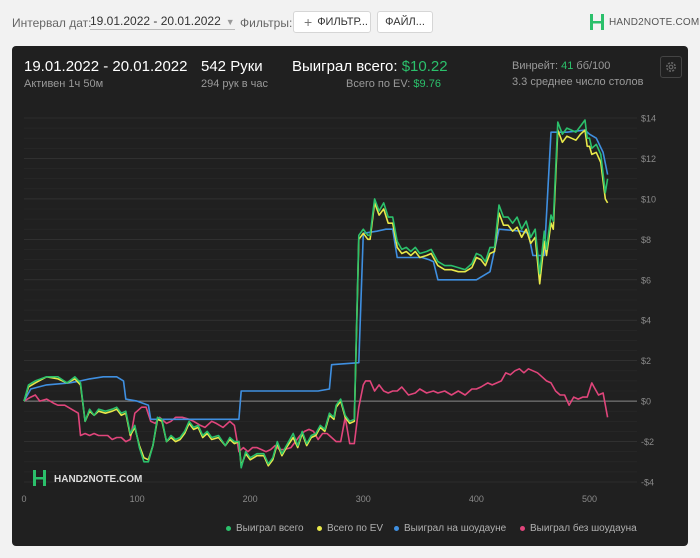 This screenshot has height=558, width=700. What do you see at coordinates (155, 21) in the screenshot?
I see `date-range-value: 19.01.2022 - 20.01.2022` at bounding box center [155, 21].